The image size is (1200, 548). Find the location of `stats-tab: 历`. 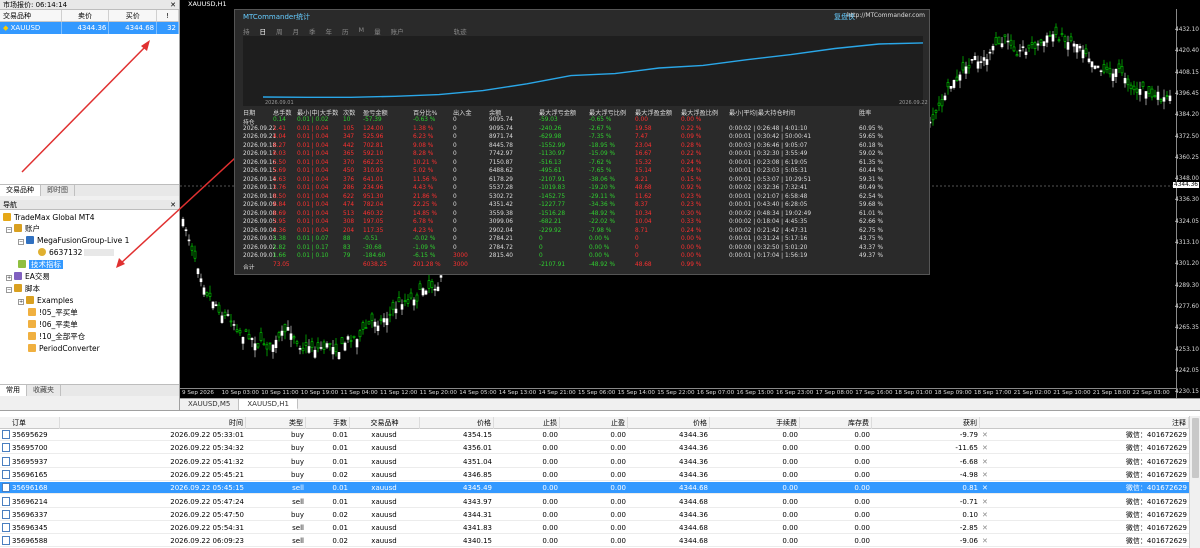

stats-tab: 历 is located at coordinates (345, 31).